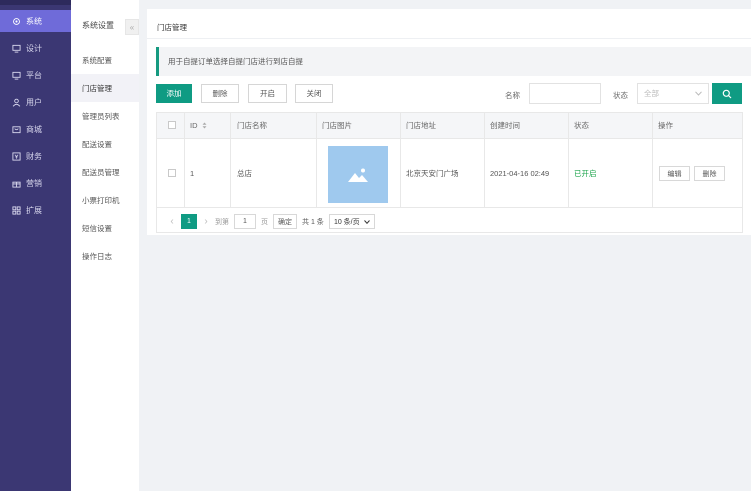  Describe the element at coordinates (244, 173) in the screenshot. I see `row-name: 总店` at that location.